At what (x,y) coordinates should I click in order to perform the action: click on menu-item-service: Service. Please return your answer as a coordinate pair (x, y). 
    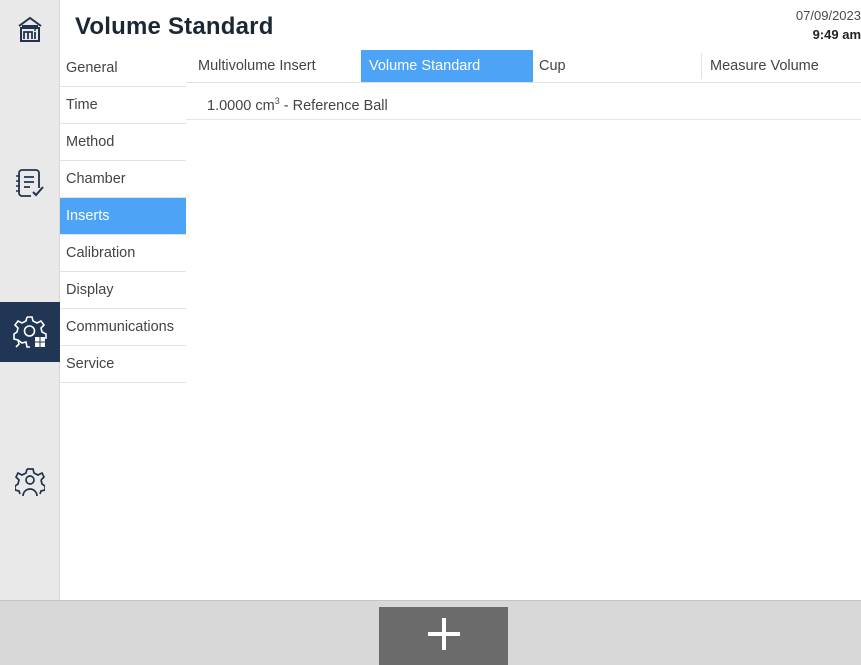
    Looking at the image, I should click on (123, 364).